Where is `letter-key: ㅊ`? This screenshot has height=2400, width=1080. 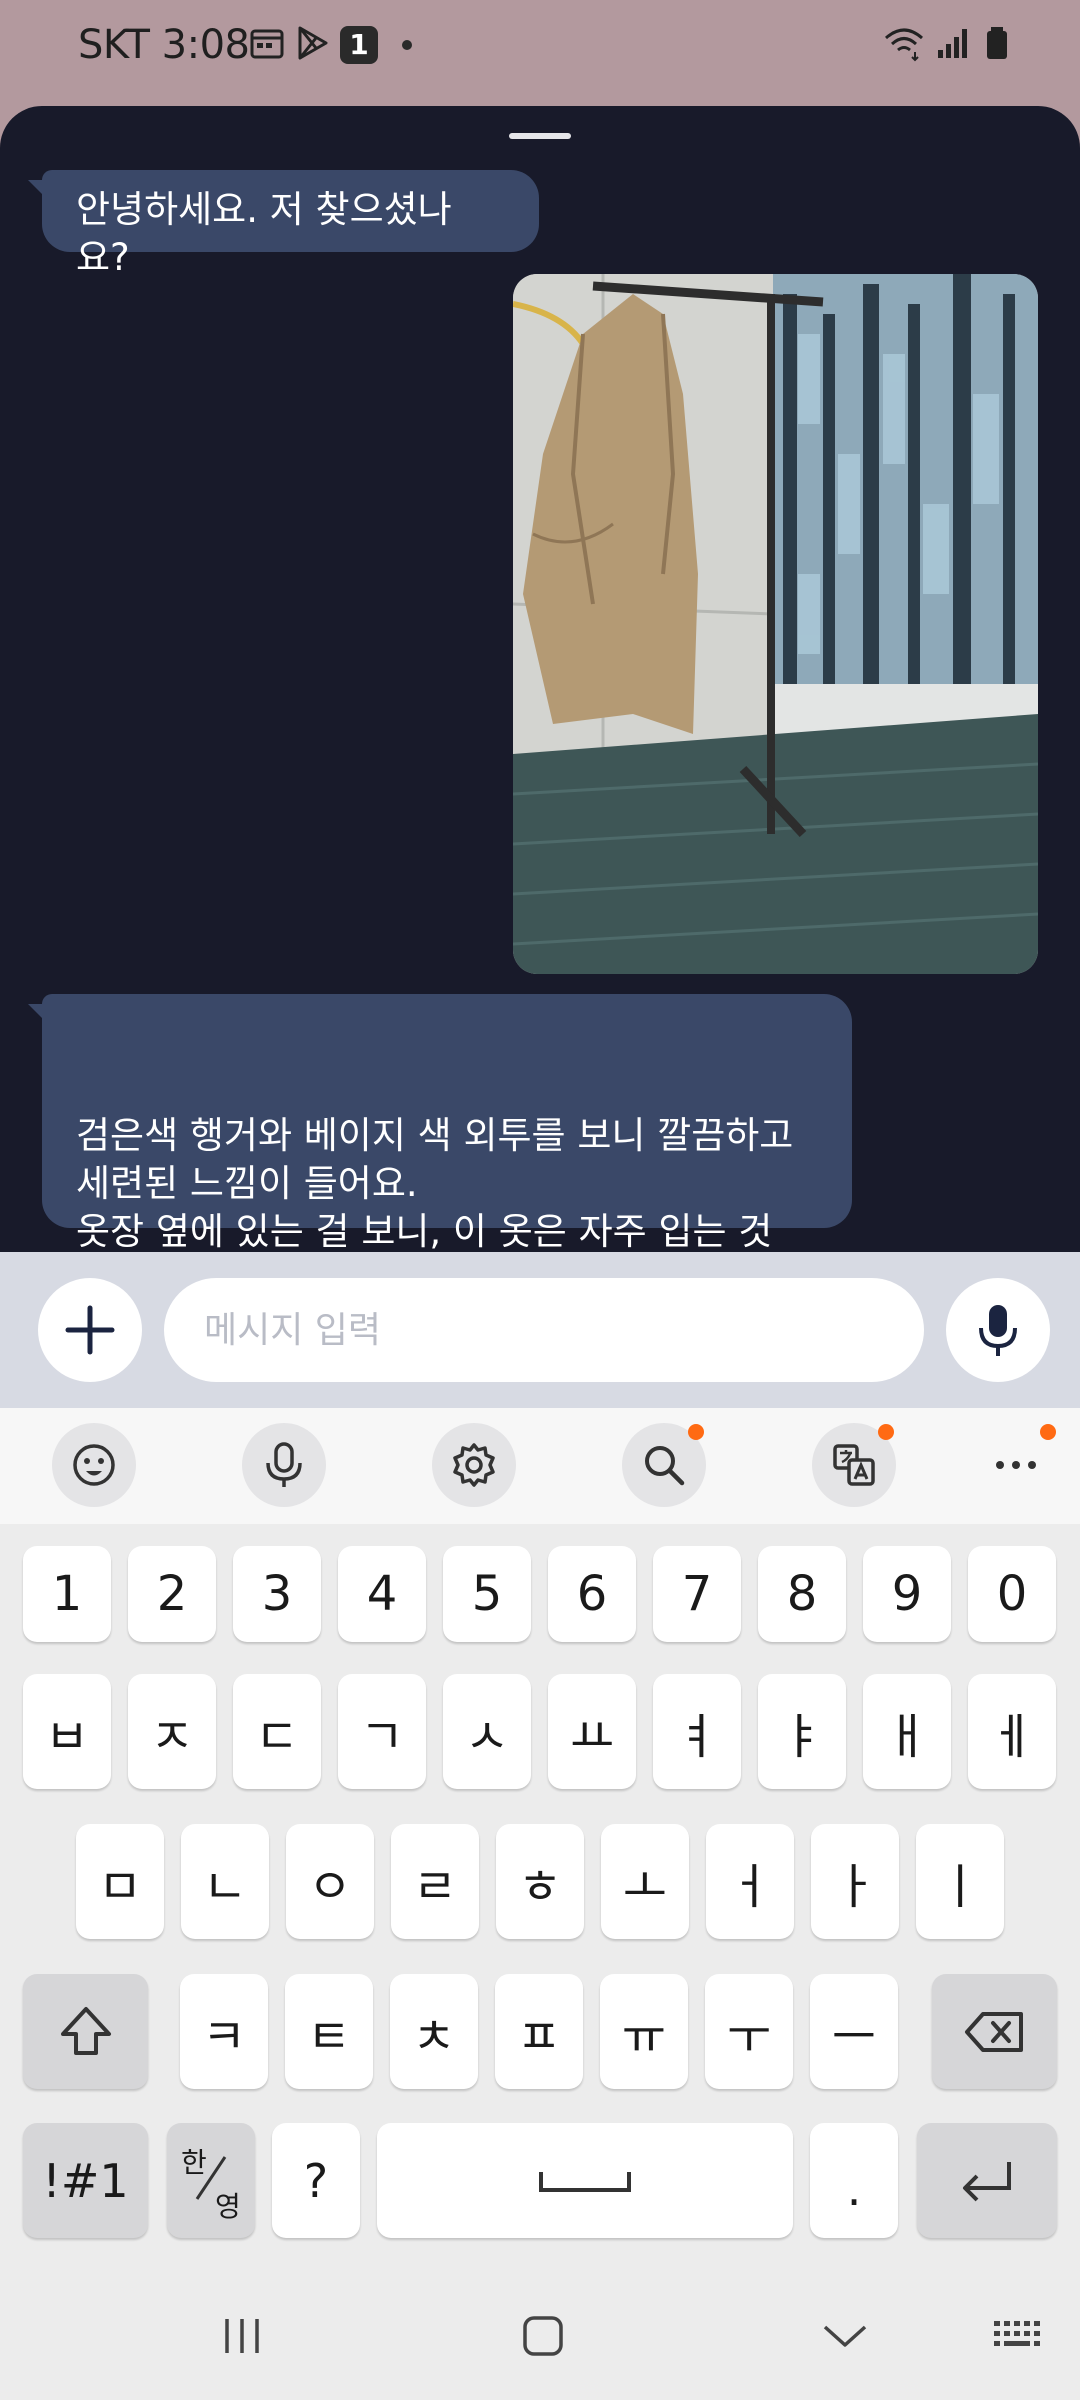 letter-key: ㅊ is located at coordinates (434, 2031).